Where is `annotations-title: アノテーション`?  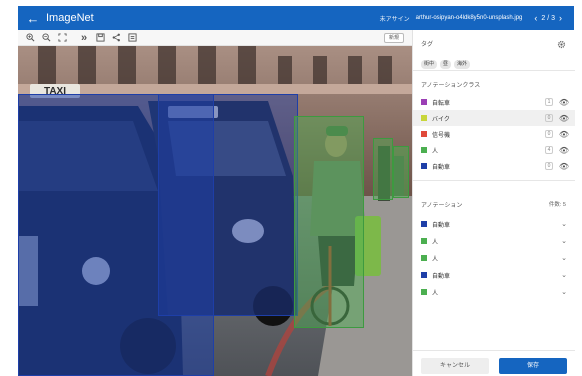 annotations-title: アノテーション is located at coordinates (442, 206).